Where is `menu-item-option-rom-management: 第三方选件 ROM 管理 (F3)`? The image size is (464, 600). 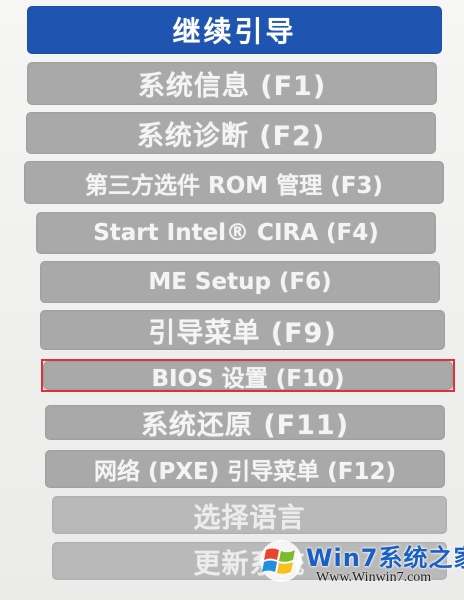 menu-item-option-rom-management: 第三方选件 ROM 管理 (F3) is located at coordinates (234, 182).